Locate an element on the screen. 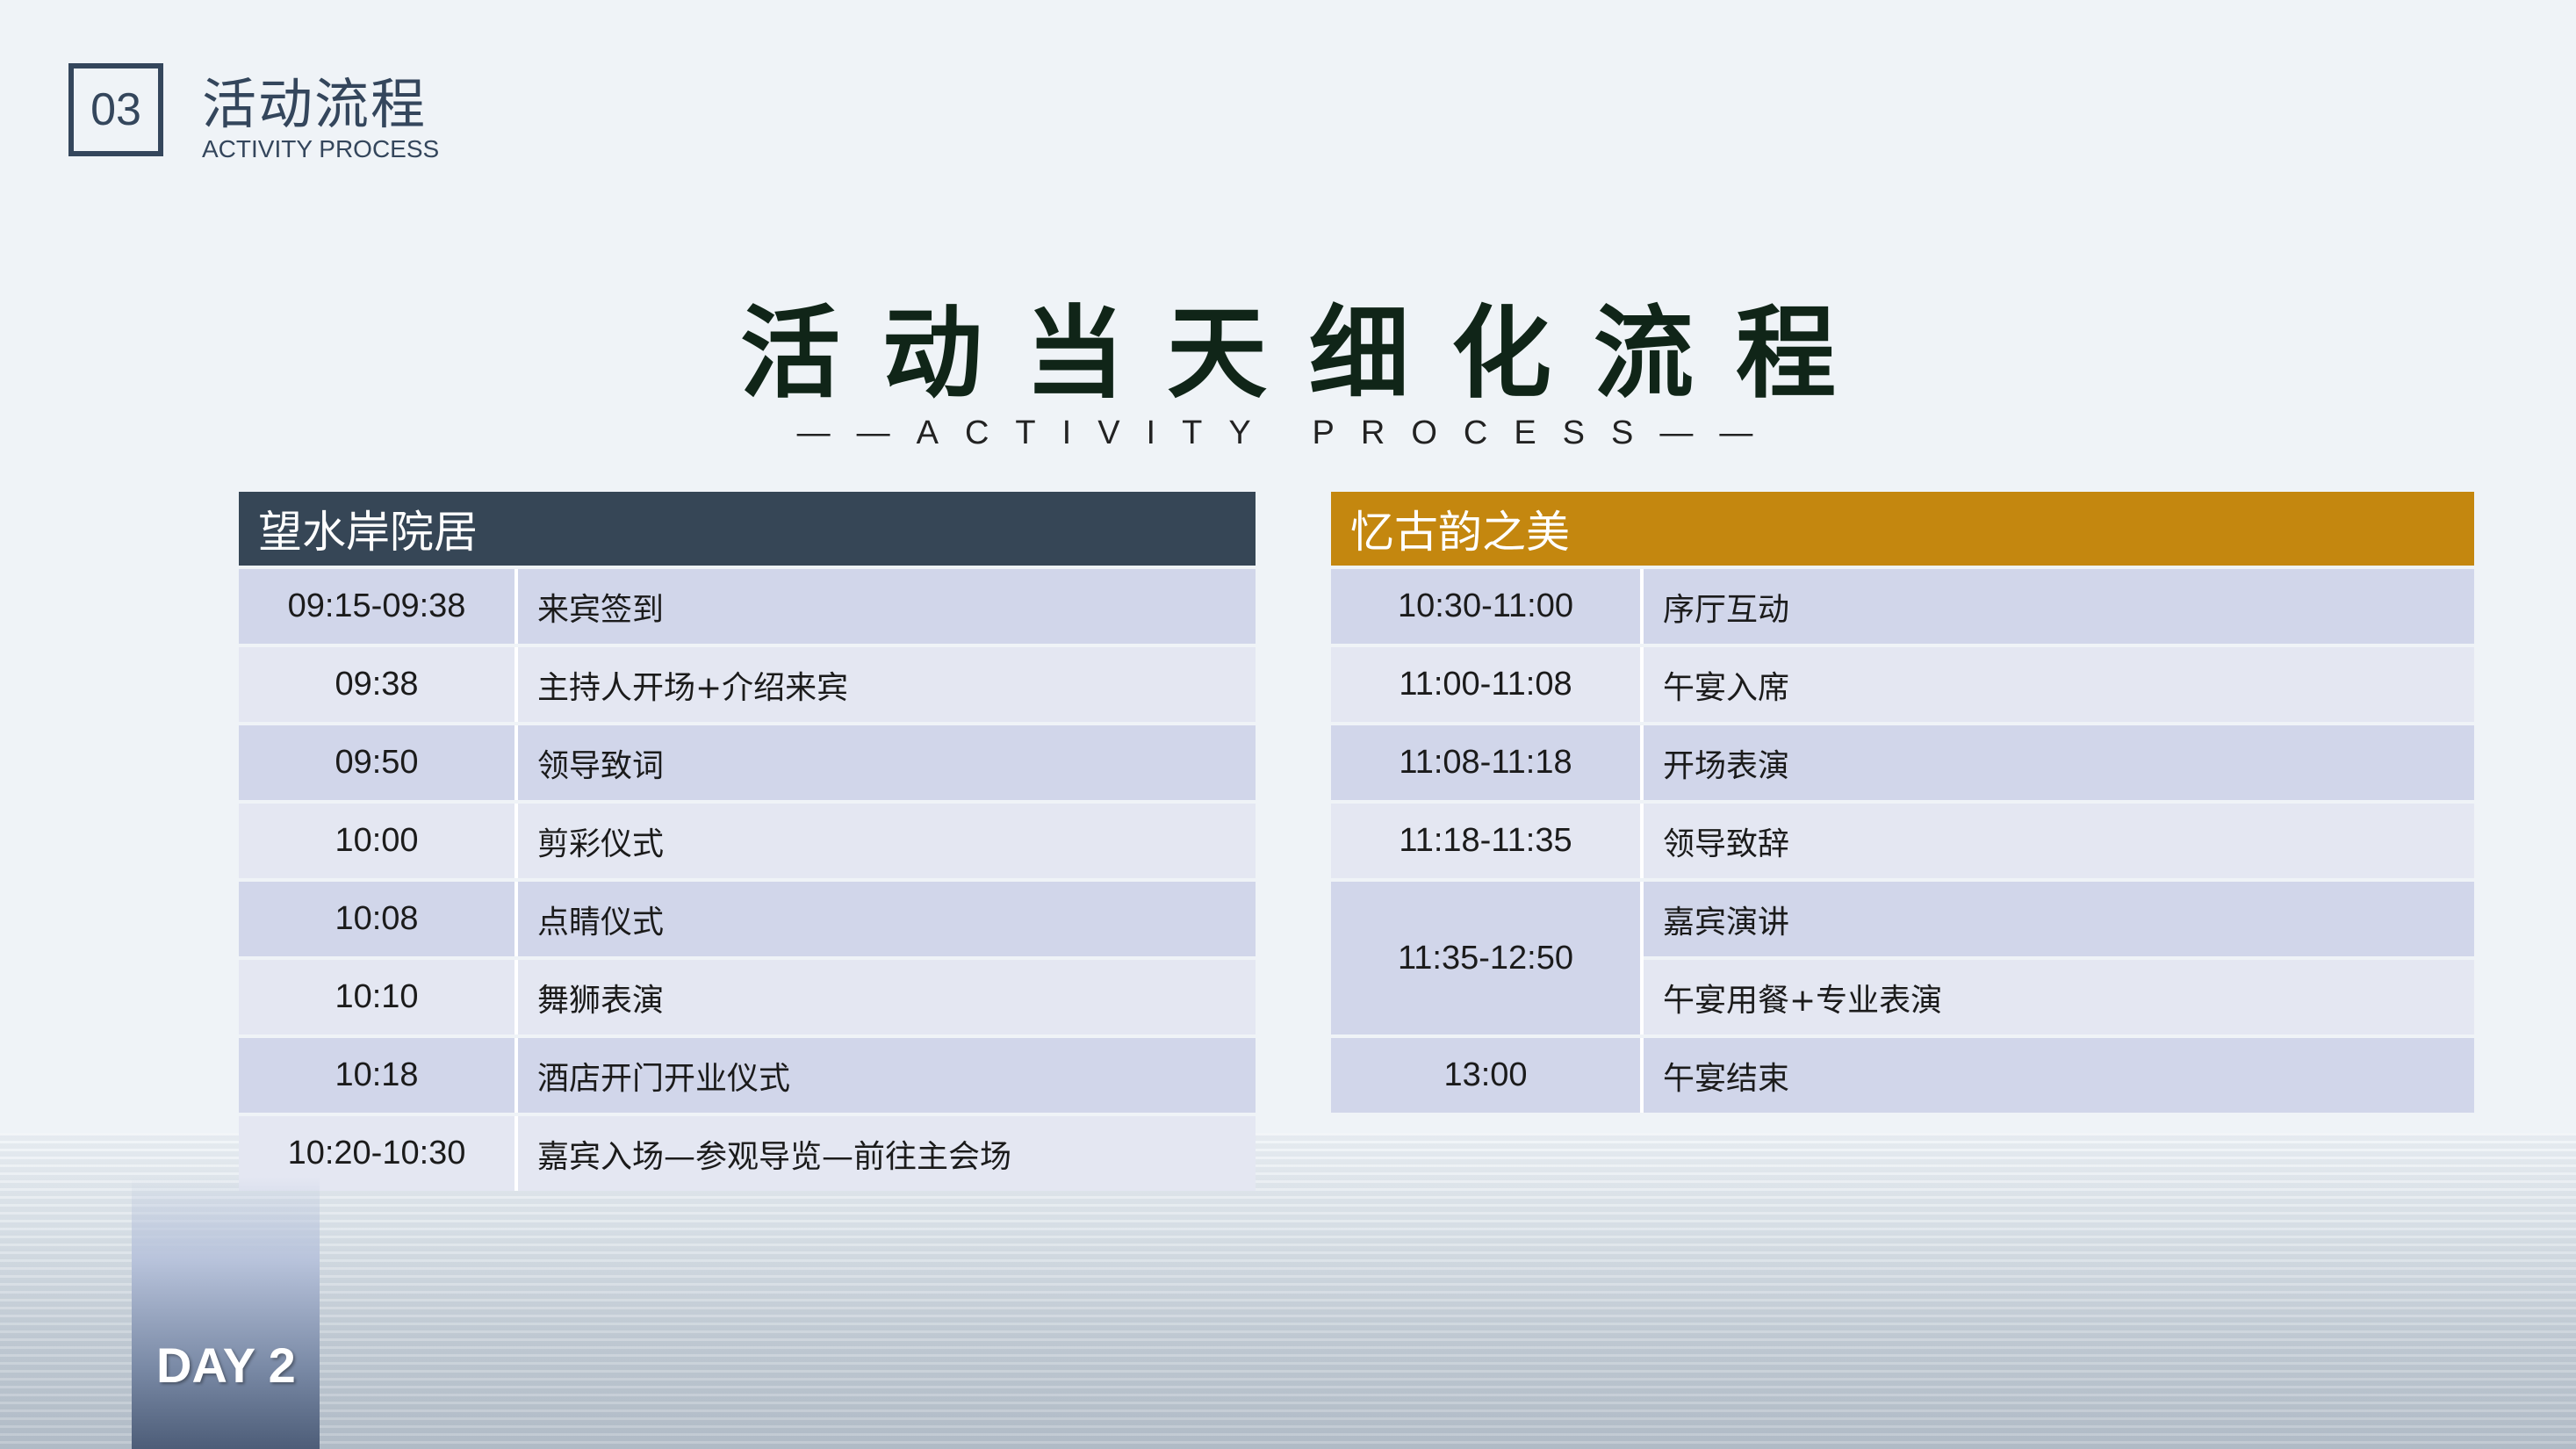 This screenshot has height=1449, width=2576. activity-cell: 午宴入席 is located at coordinates (2059, 684).